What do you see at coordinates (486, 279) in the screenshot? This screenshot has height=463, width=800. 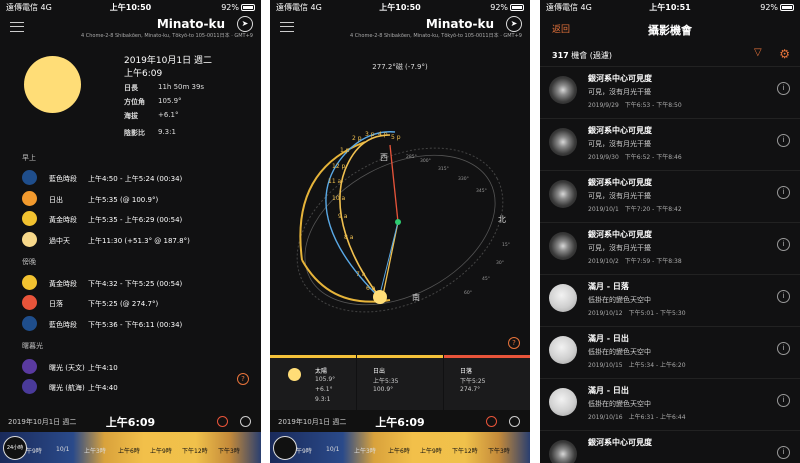 I see `svg-text: 45°` at bounding box center [486, 279].